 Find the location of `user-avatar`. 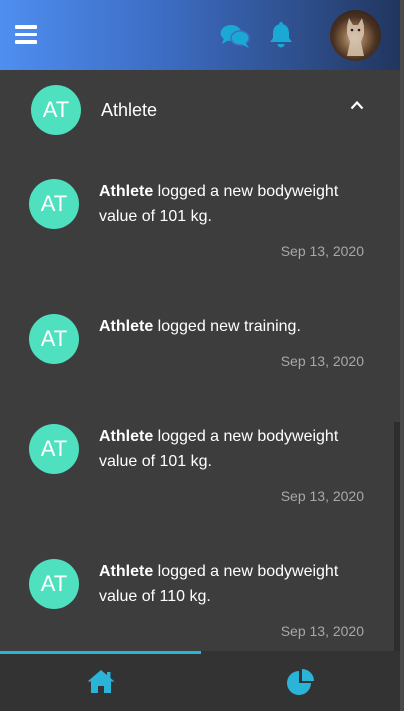

user-avatar is located at coordinates (355, 35).